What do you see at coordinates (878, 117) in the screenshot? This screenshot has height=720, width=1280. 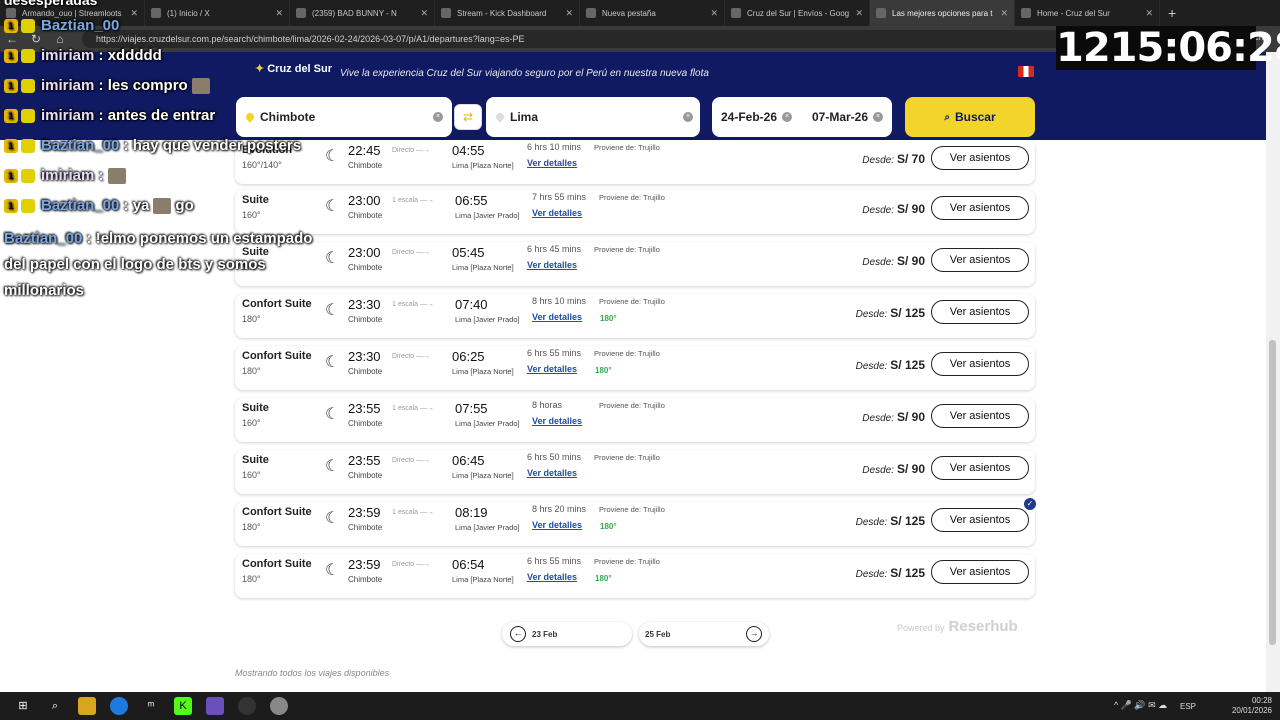 I see `clear-date-return-icon: ×` at bounding box center [878, 117].